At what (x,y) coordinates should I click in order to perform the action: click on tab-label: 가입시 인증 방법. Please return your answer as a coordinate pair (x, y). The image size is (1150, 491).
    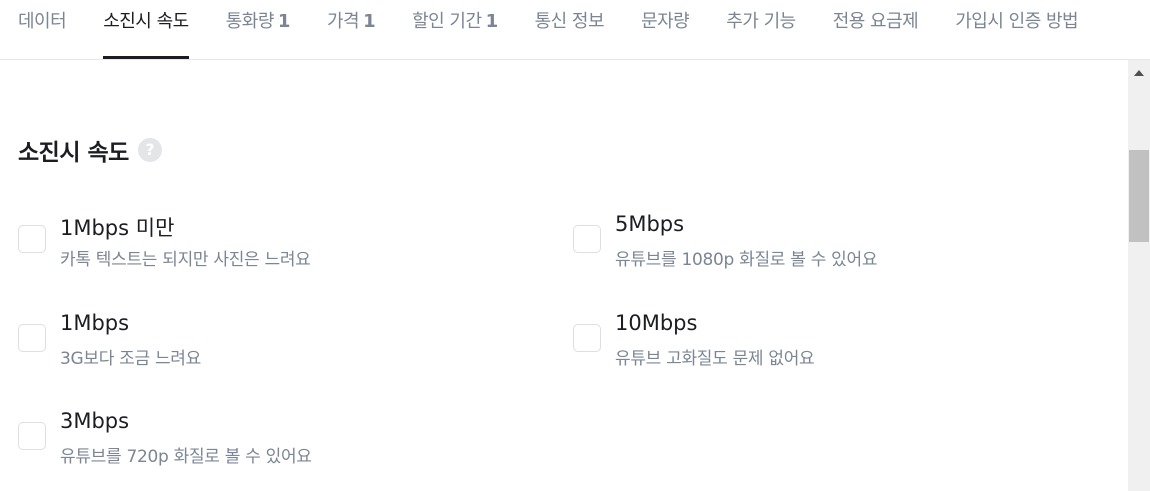
    Looking at the image, I should click on (1017, 21).